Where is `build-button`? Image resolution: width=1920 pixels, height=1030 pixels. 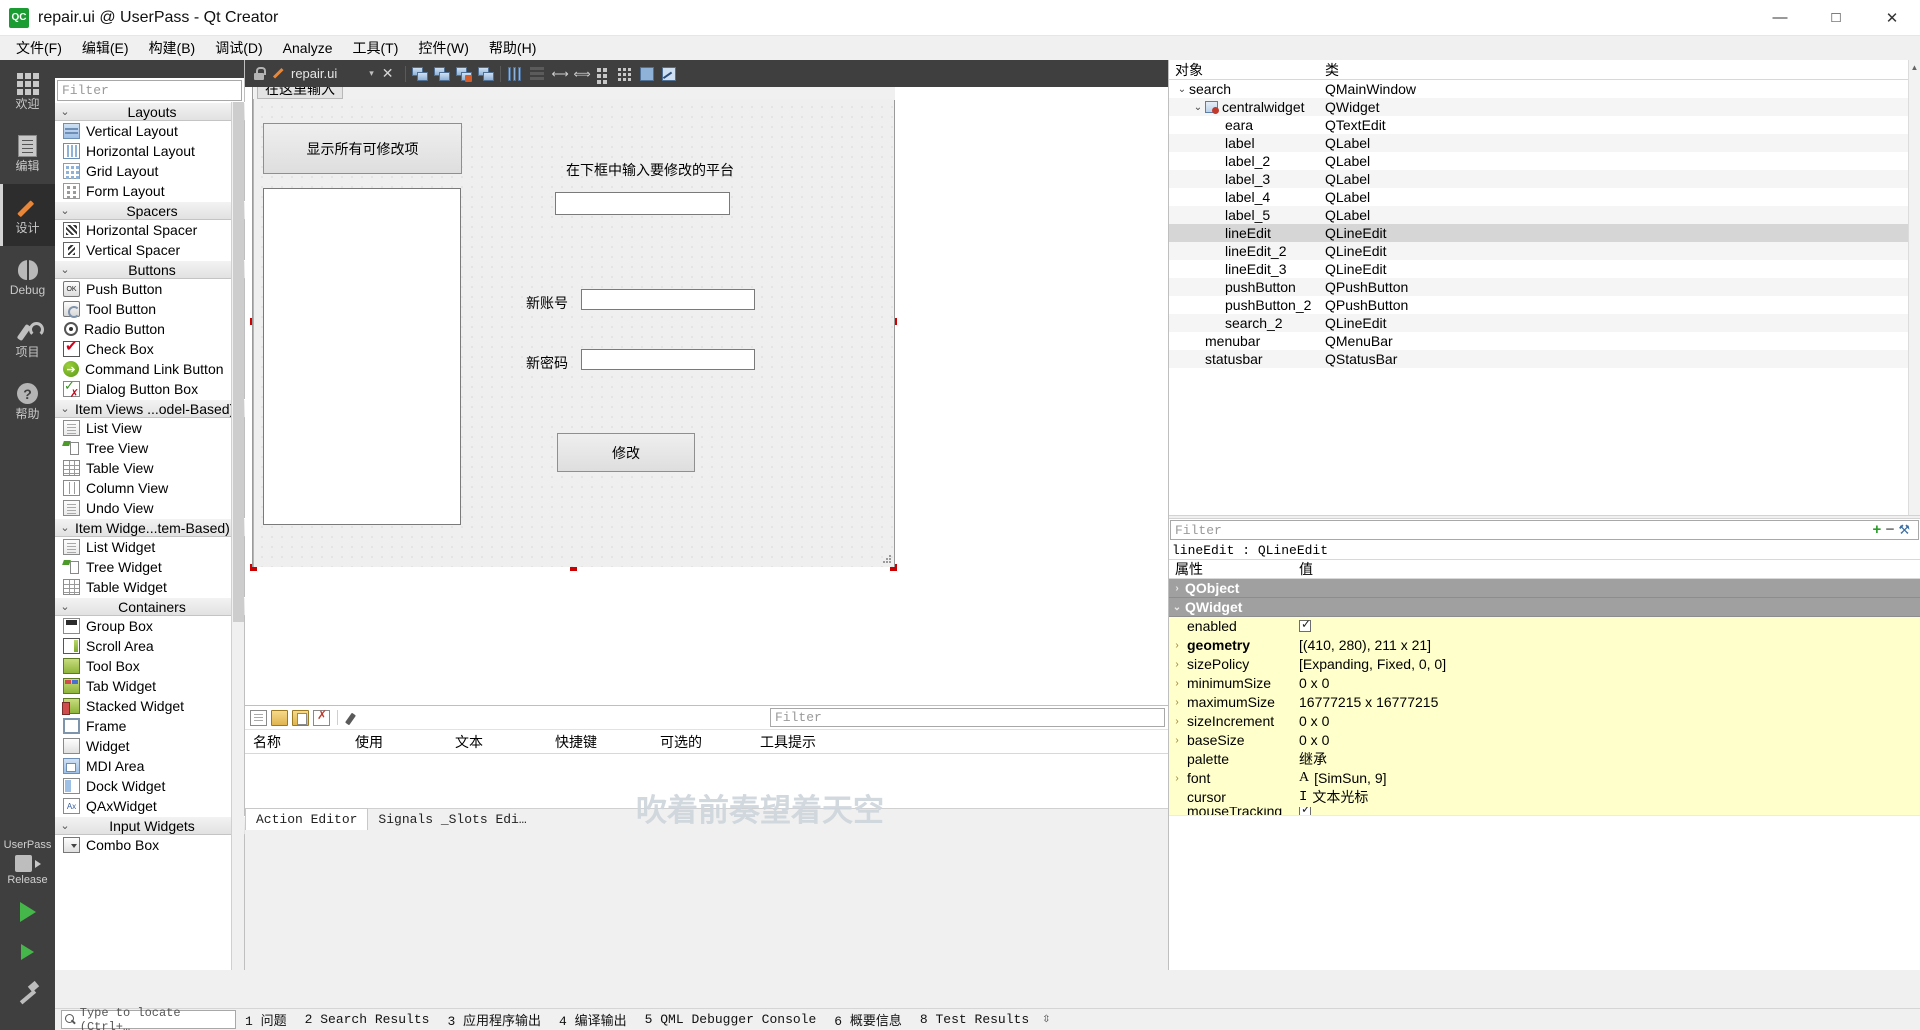
build-button is located at coordinates (27, 992).